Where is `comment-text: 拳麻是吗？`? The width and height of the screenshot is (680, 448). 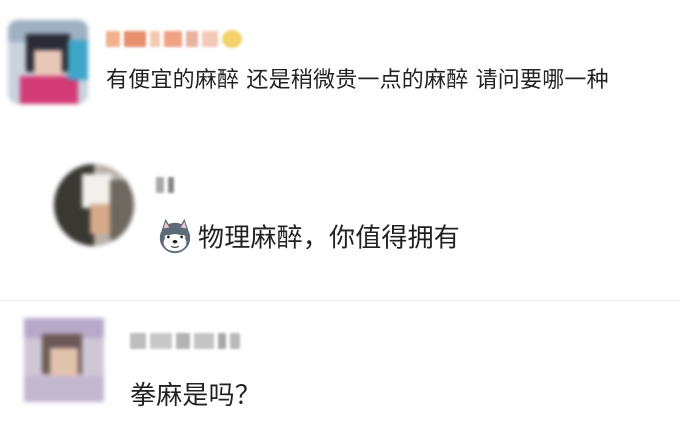
comment-text: 拳麻是吗？ is located at coordinates (196, 396).